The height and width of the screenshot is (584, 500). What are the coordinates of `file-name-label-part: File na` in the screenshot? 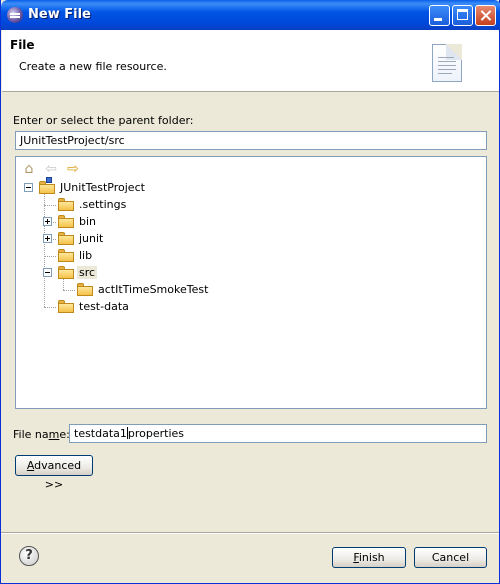 It's located at (31, 434).